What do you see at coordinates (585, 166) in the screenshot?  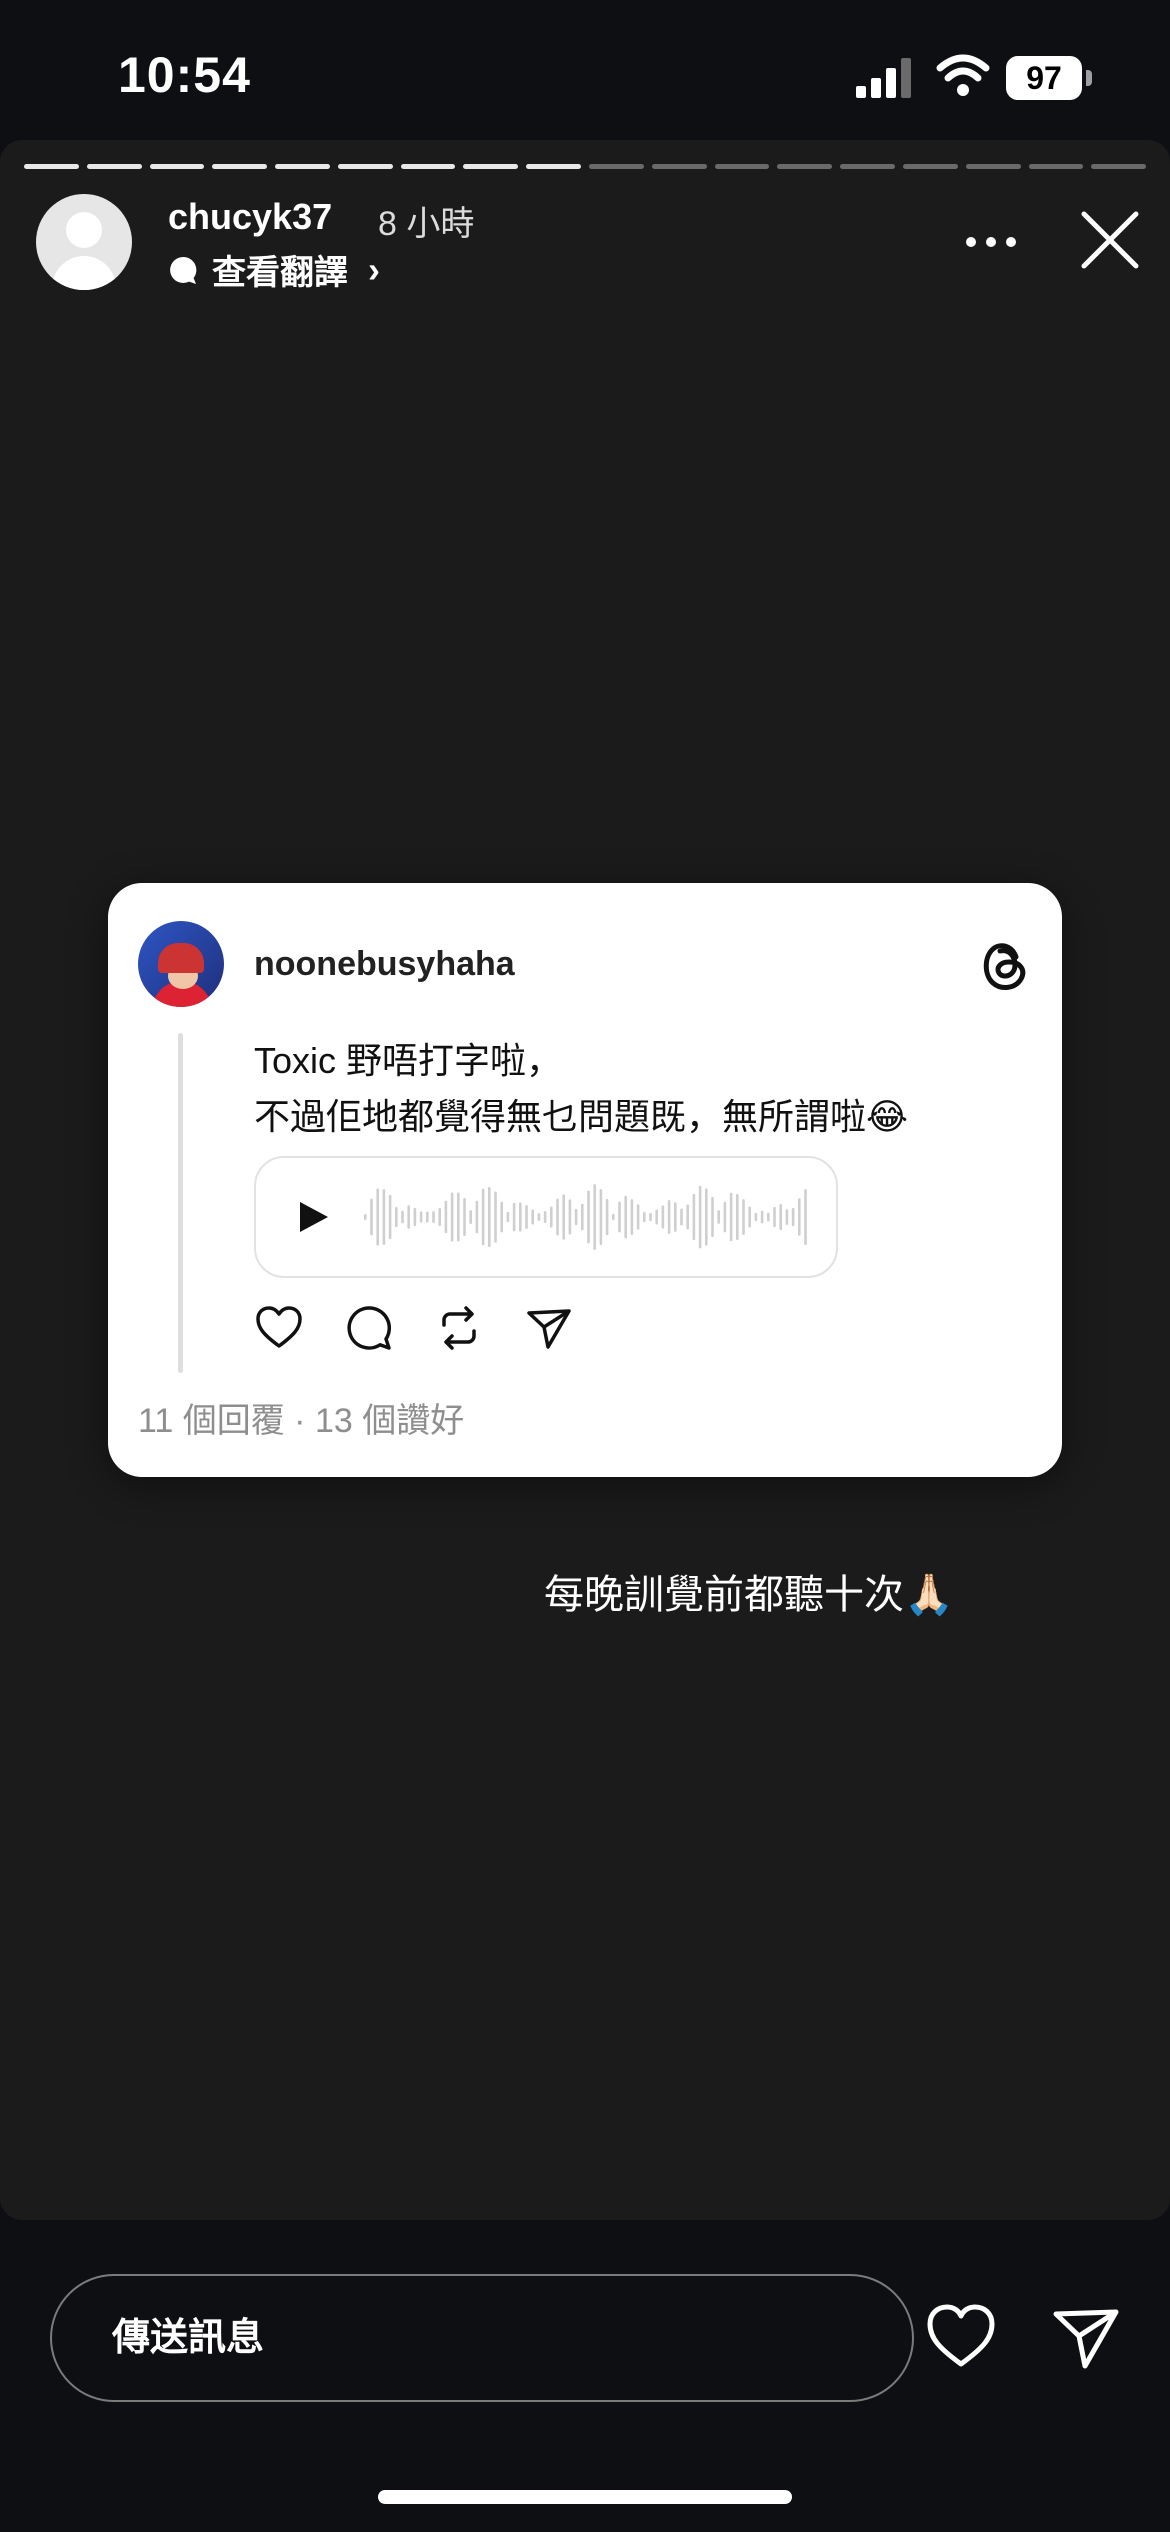 I see `story-progress-bar` at bounding box center [585, 166].